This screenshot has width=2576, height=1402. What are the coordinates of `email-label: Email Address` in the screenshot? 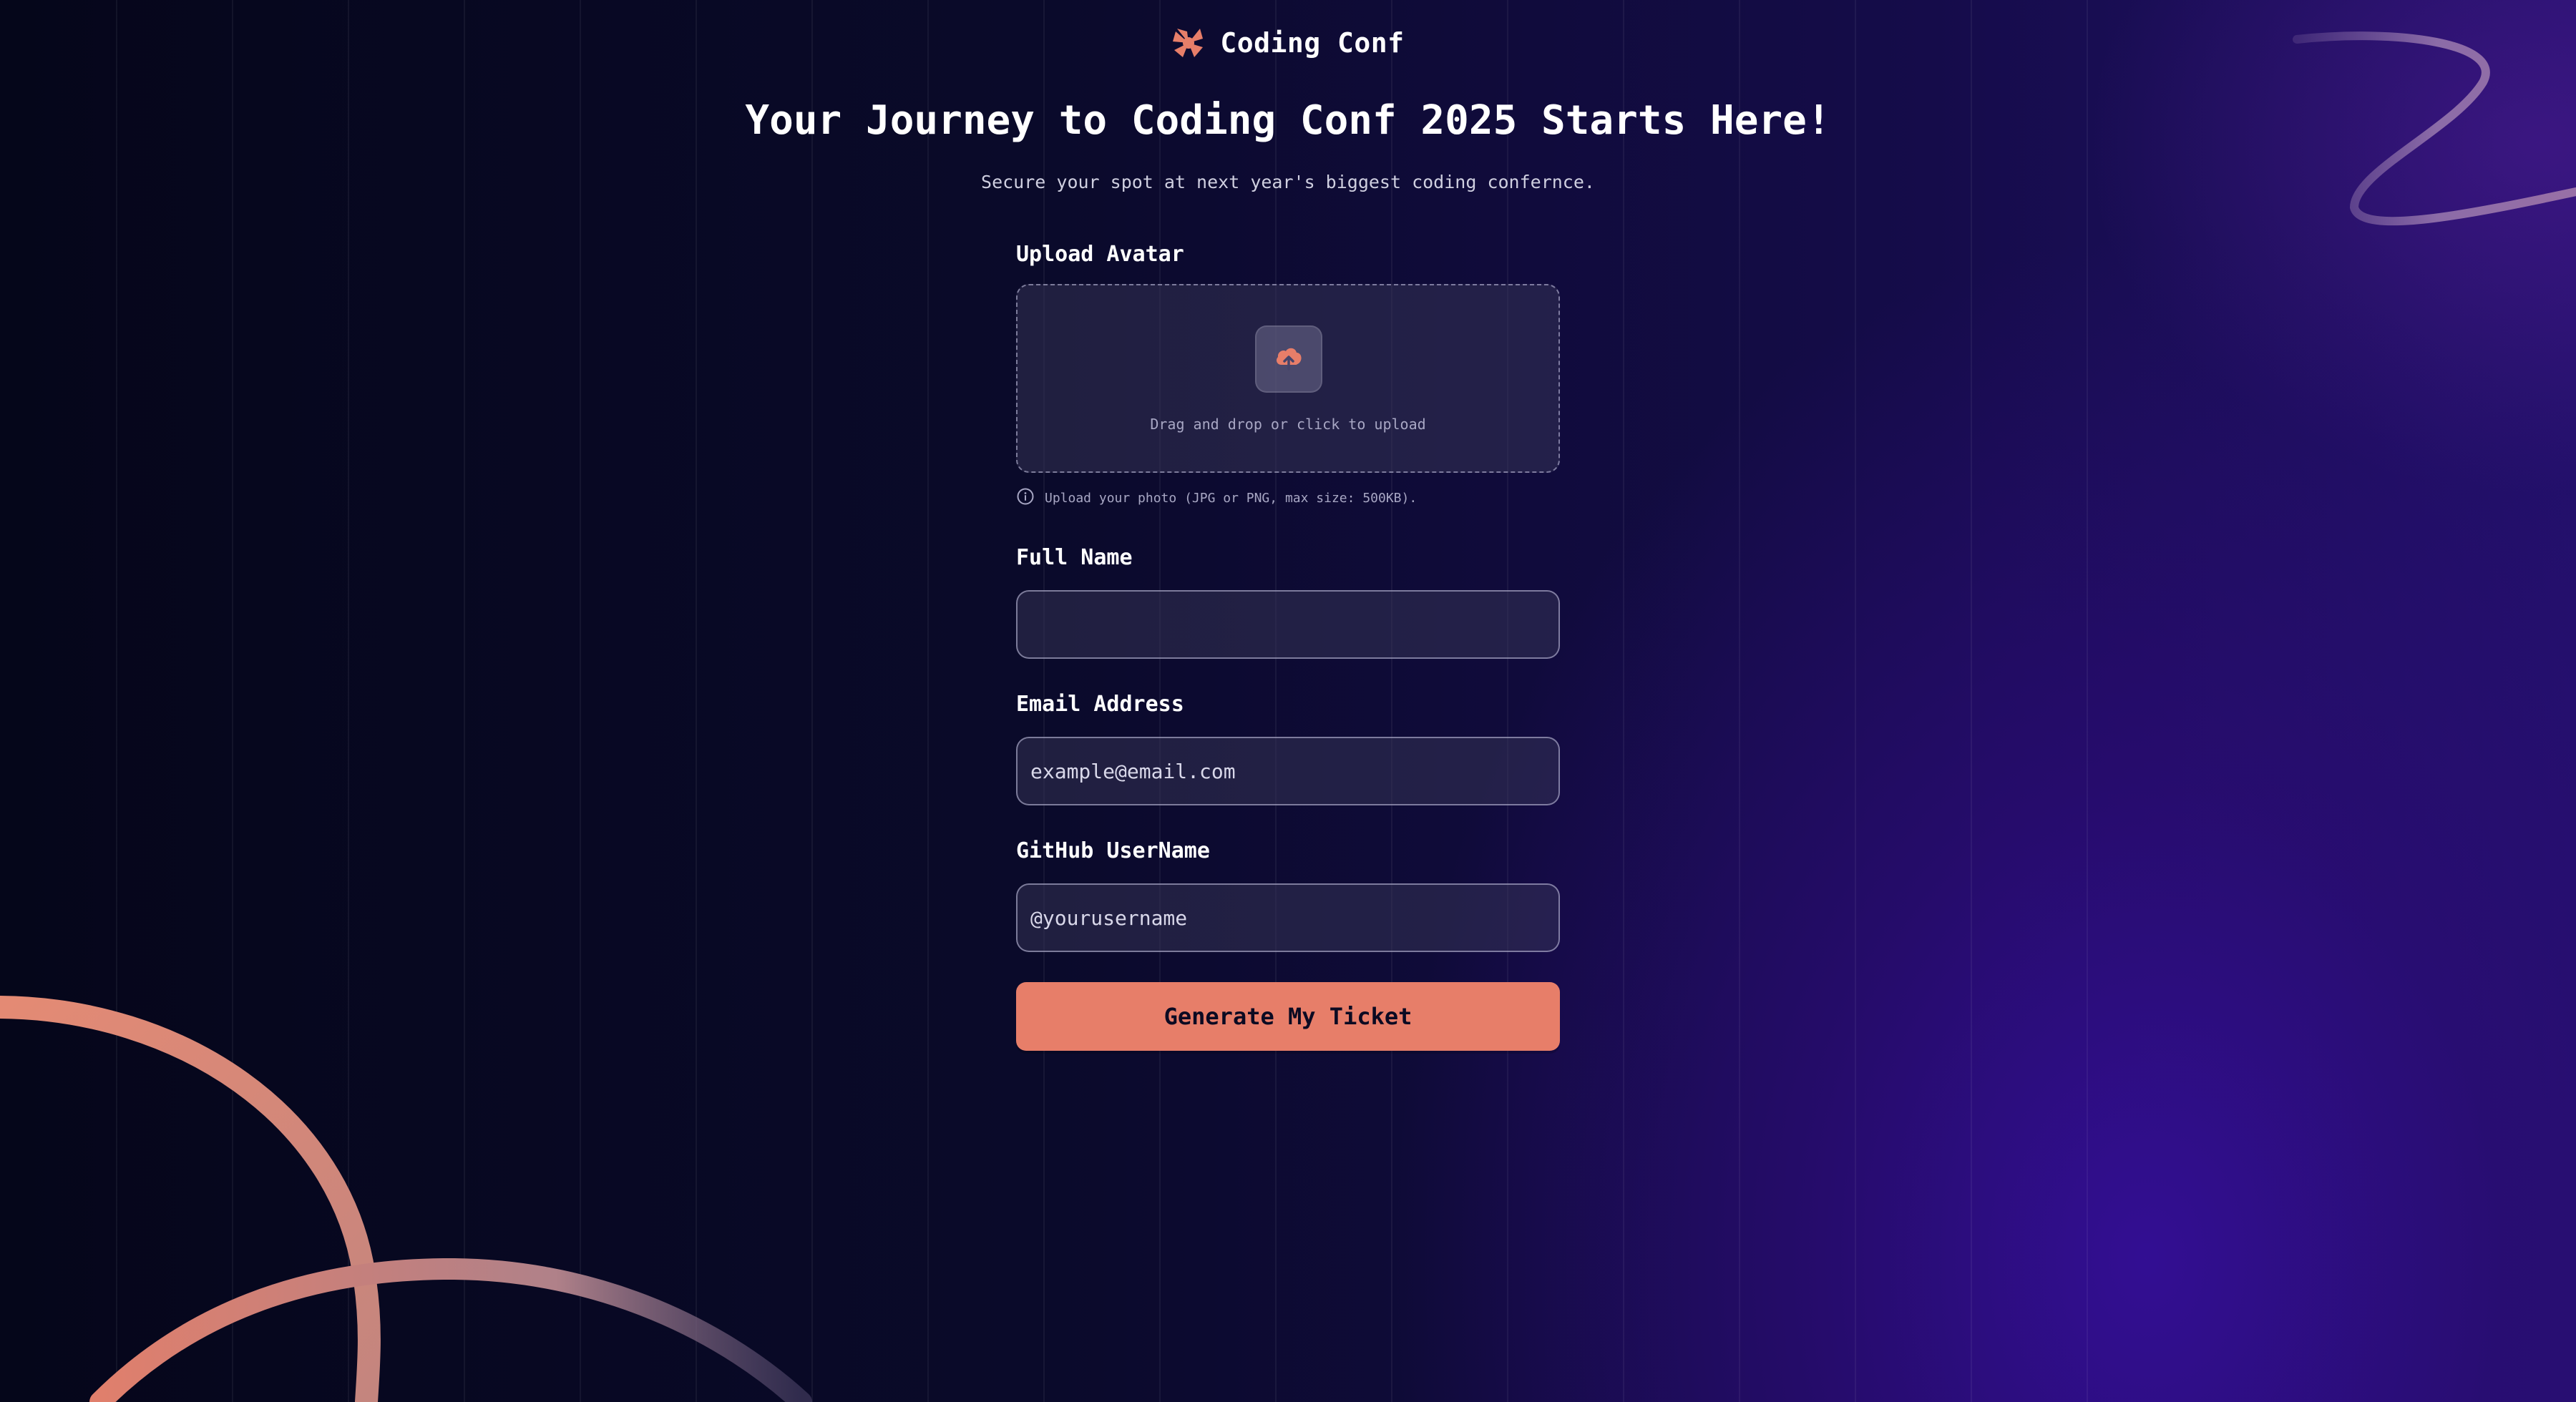 It's located at (1100, 704).